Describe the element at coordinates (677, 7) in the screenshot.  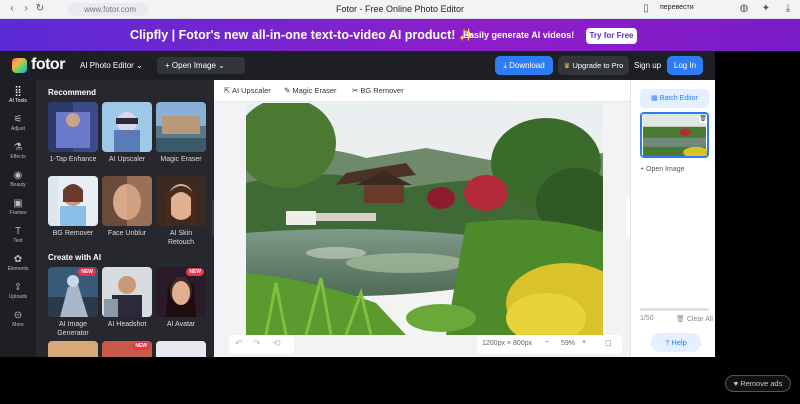
I see `translate-extension: перевести` at that location.